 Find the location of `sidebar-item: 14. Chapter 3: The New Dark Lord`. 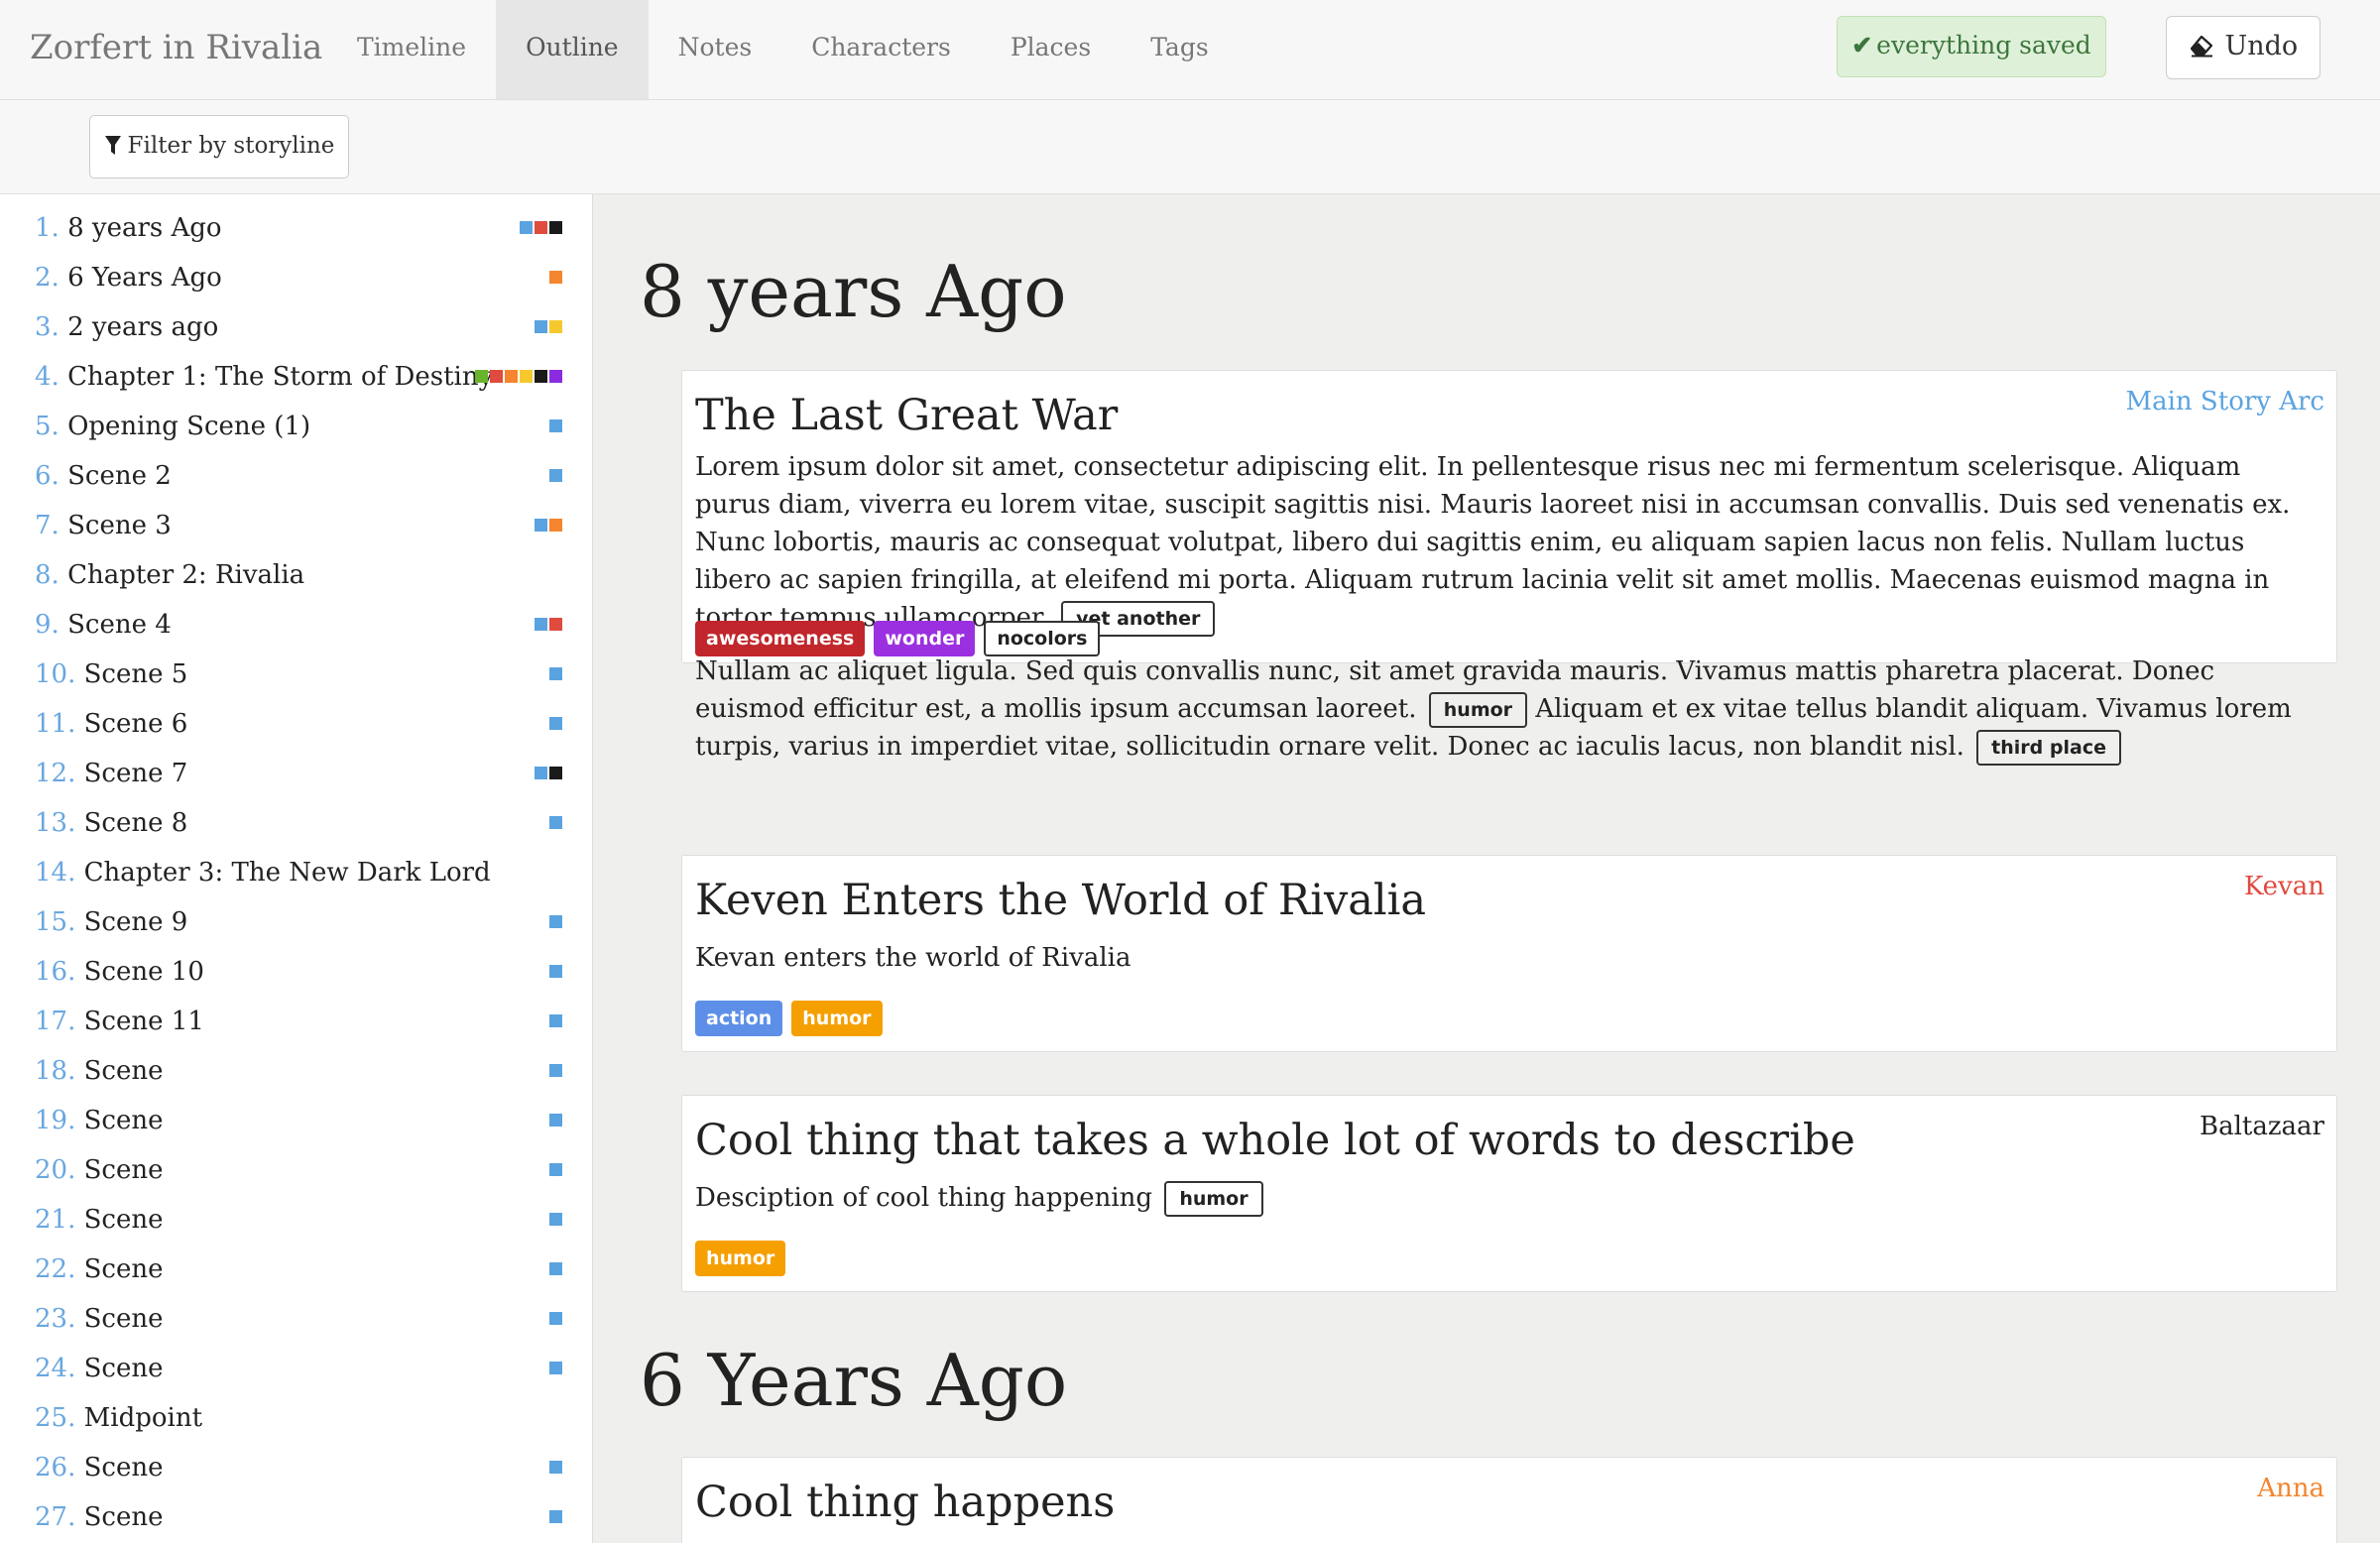

sidebar-item: 14. Chapter 3: The New Dark Lord is located at coordinates (298, 872).